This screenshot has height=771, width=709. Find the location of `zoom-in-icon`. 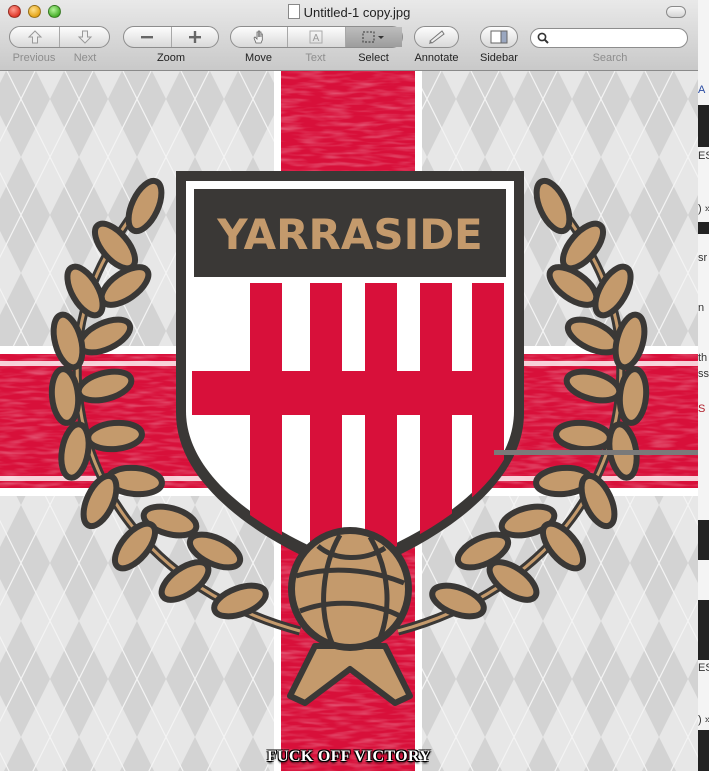

zoom-in-icon is located at coordinates (194, 37).